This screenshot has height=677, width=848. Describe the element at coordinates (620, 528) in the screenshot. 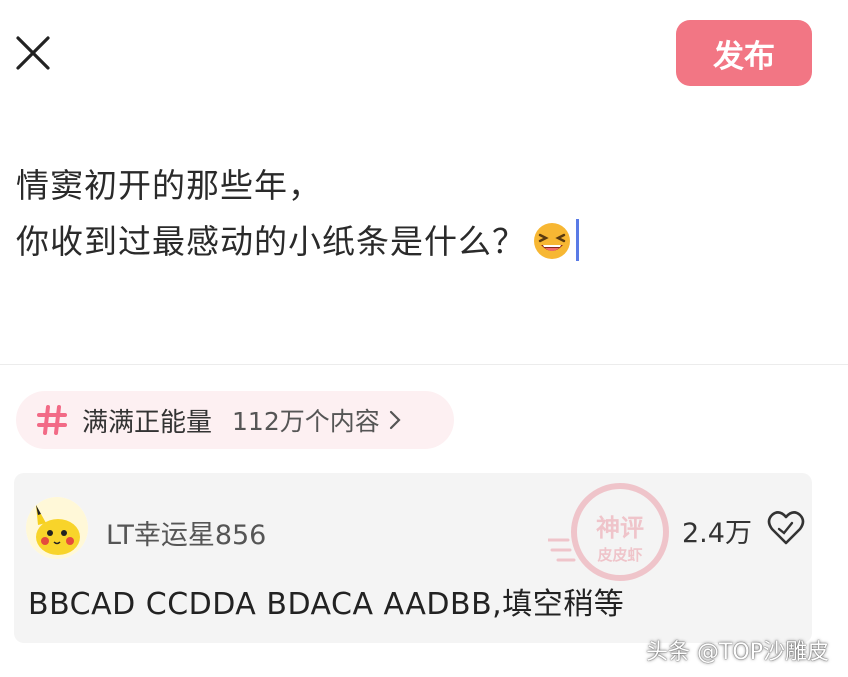

I see `stamp-text-1: 神评` at that location.